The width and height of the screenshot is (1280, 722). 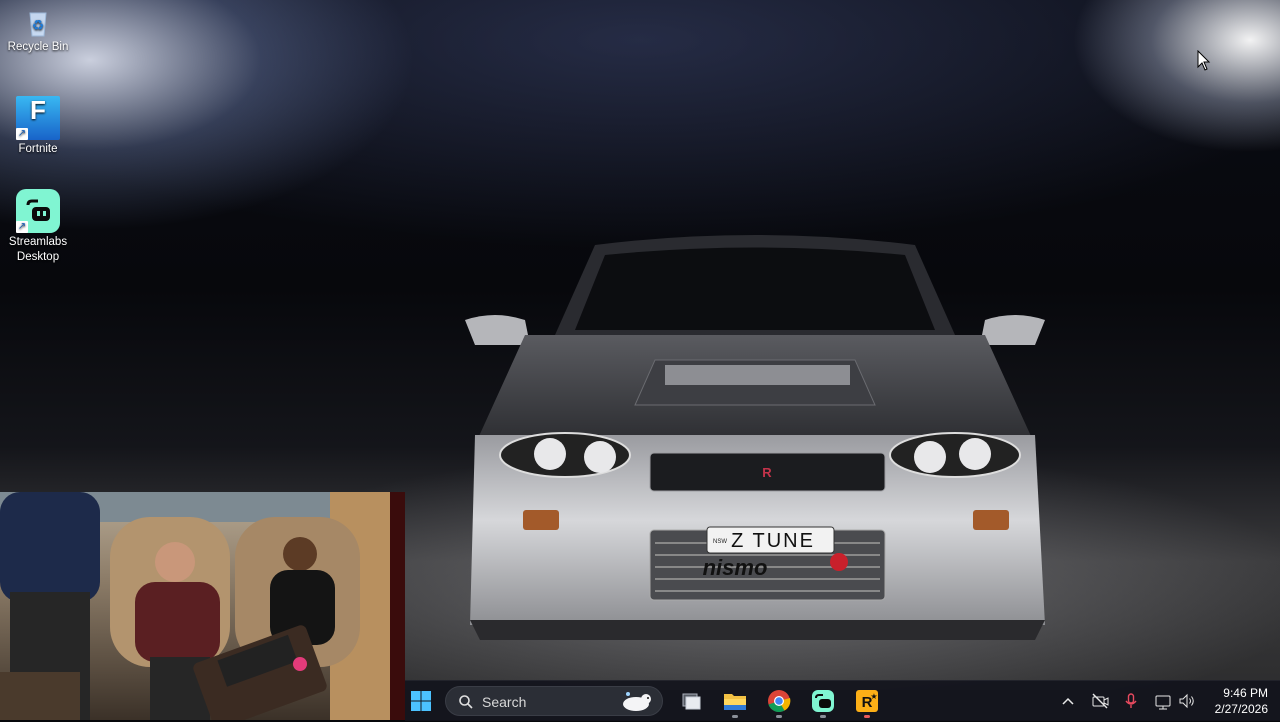 What do you see at coordinates (1241, 701) in the screenshot?
I see `taskbar-clock: 9:46 PM 2/27/2026` at bounding box center [1241, 701].